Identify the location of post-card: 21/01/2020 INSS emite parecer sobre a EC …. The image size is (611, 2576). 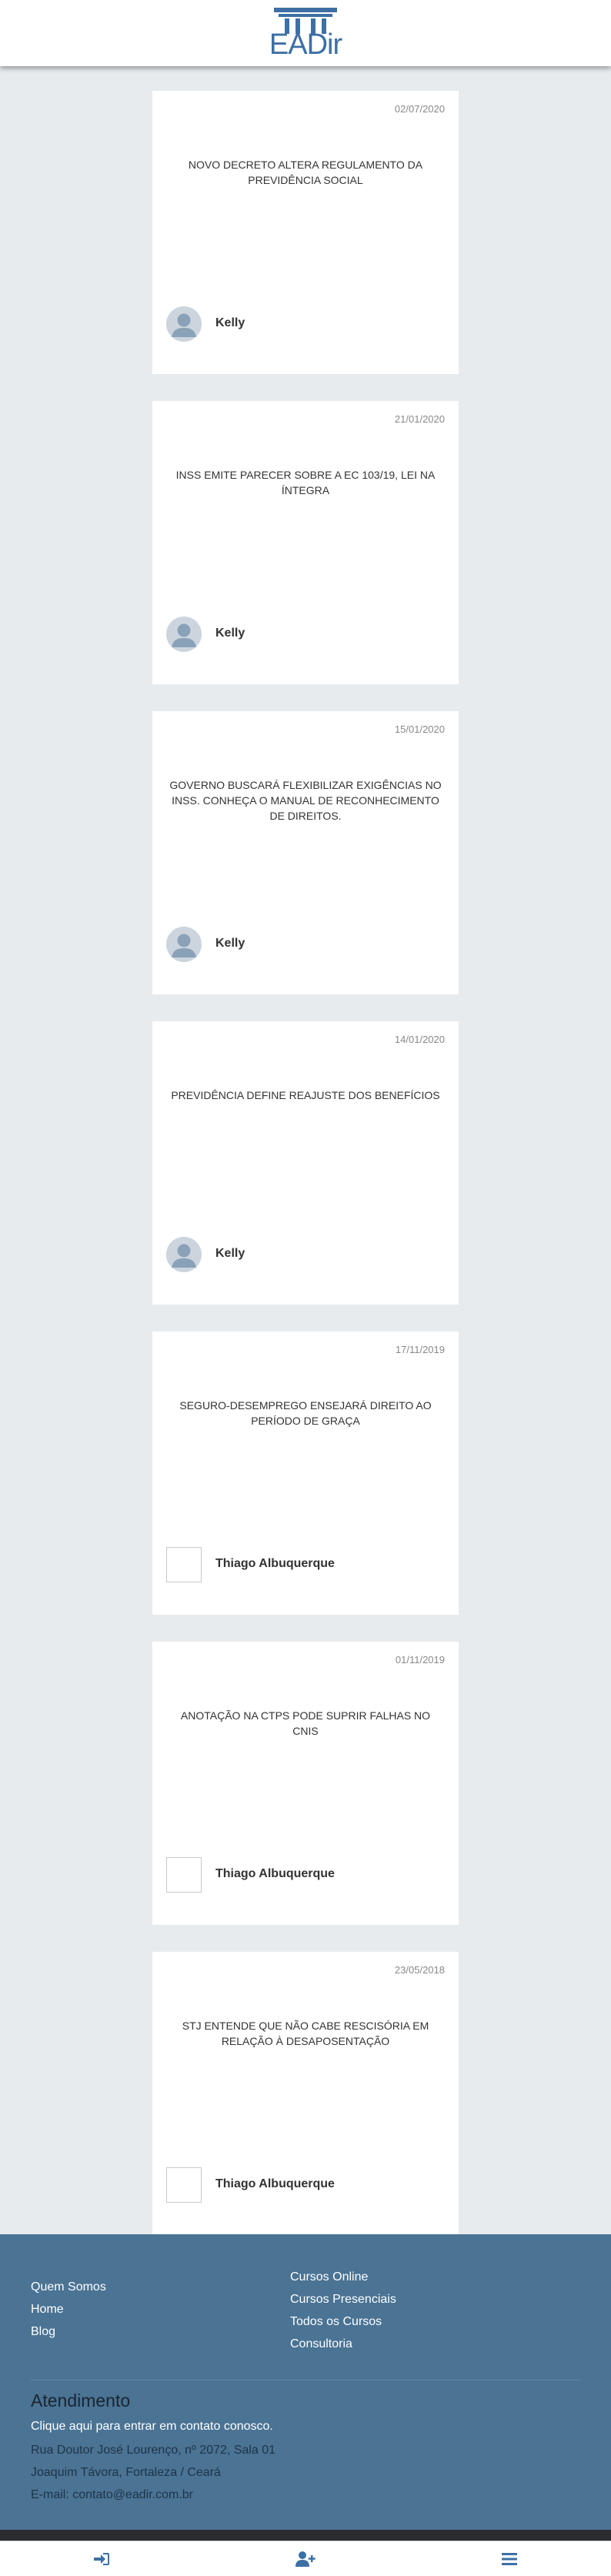
(305, 542).